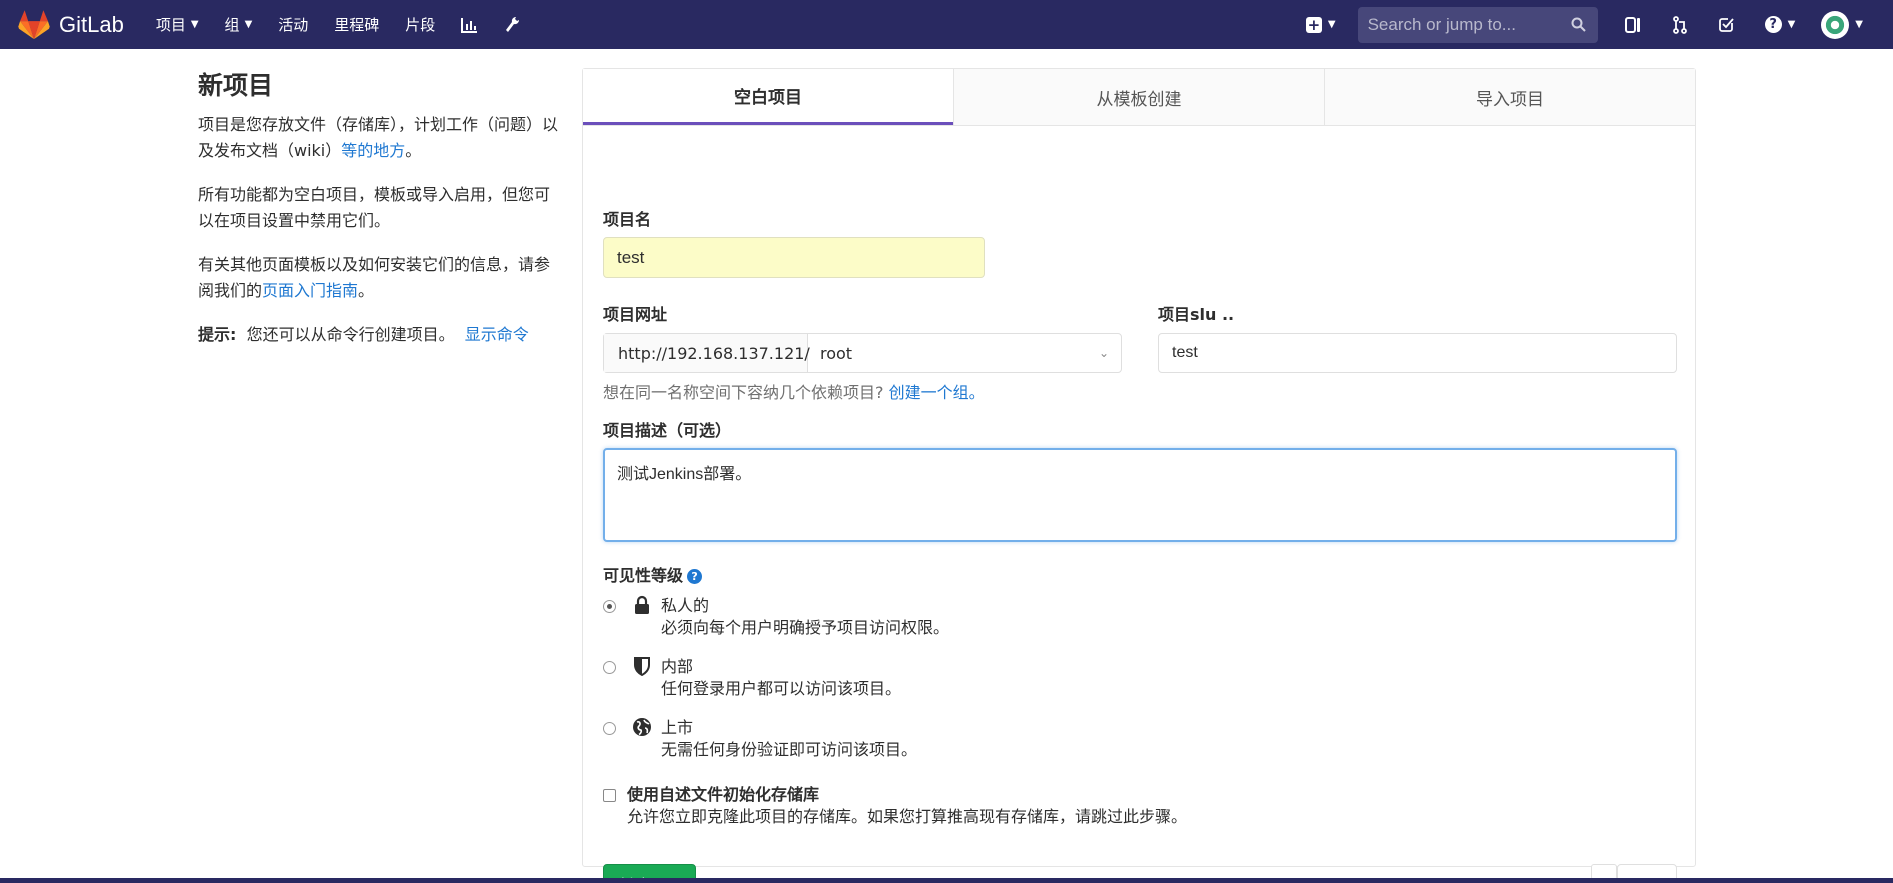 The height and width of the screenshot is (883, 1893). What do you see at coordinates (1726, 24) in the screenshot?
I see `todo-icon` at bounding box center [1726, 24].